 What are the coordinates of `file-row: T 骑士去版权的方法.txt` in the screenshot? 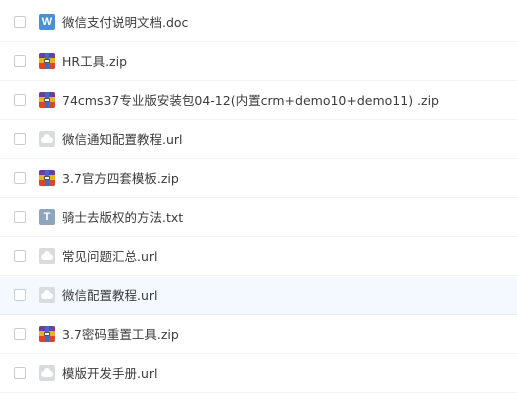 It's located at (258, 218).